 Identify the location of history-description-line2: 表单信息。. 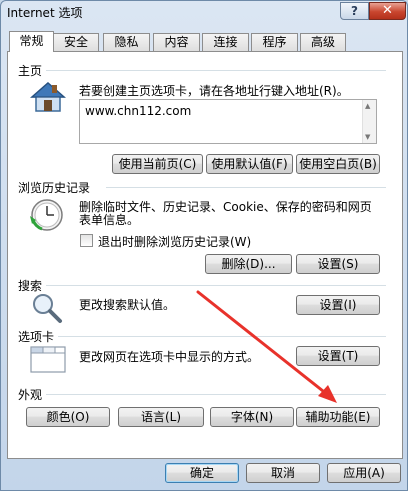
(109, 220).